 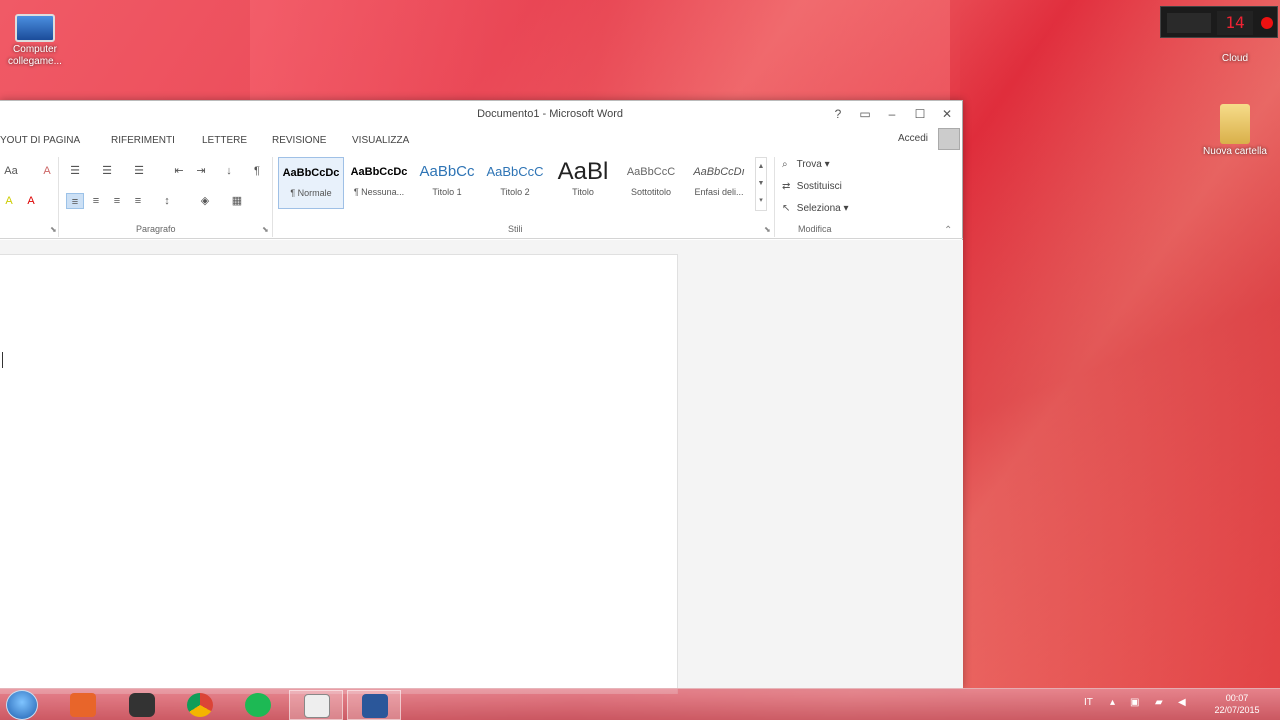 I want to click on align-center-icon: ≡, so click(x=96, y=201).